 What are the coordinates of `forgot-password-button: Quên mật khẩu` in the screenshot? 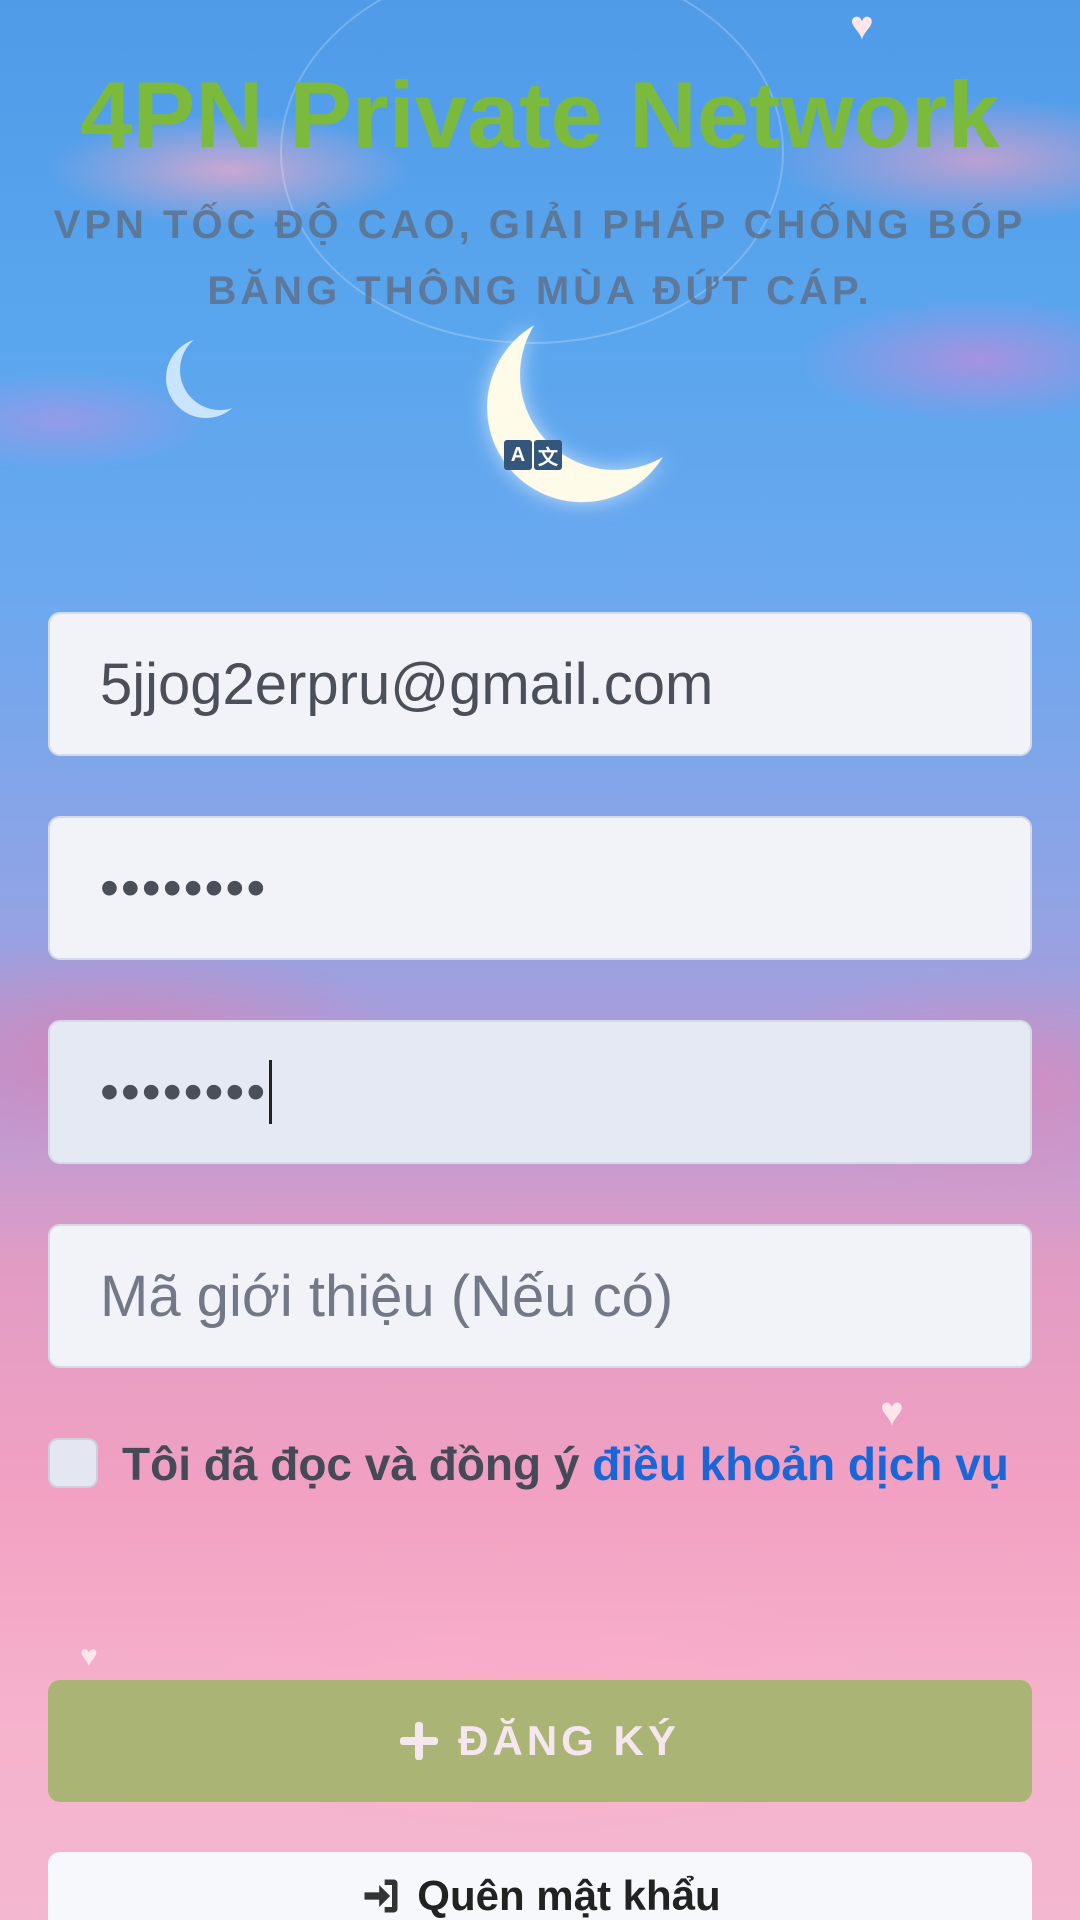 It's located at (540, 1886).